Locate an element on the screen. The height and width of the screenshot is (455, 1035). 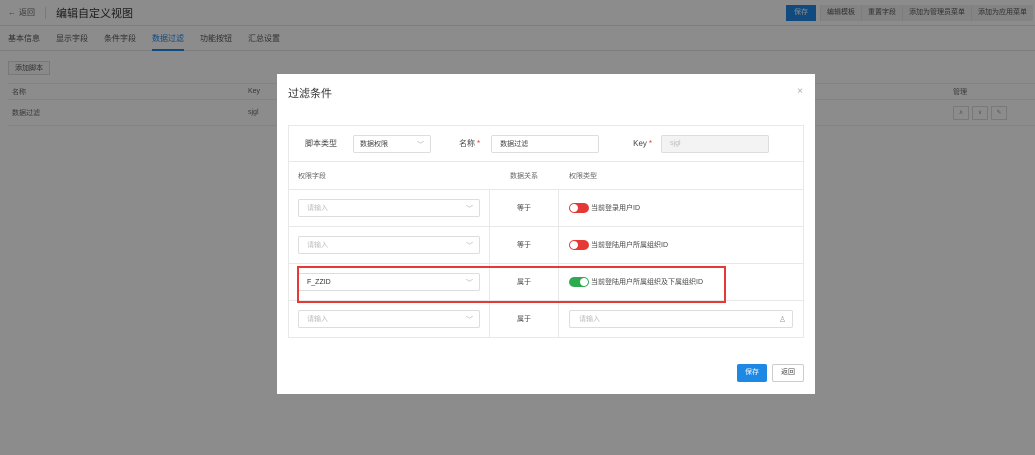
perm-input: 请输入 ♙ is located at coordinates (681, 319).